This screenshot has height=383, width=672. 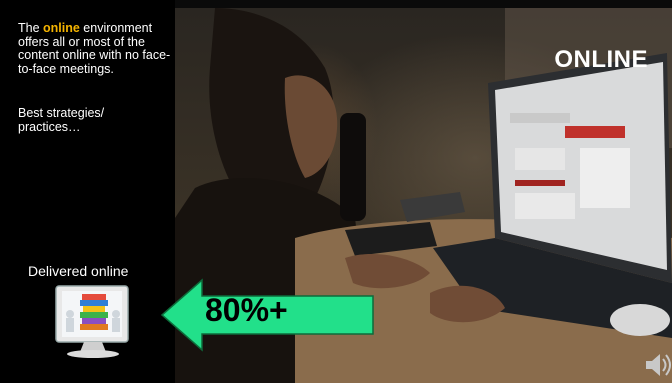 What do you see at coordinates (601, 59) in the screenshot?
I see `slide-title: ONLINE` at bounding box center [601, 59].